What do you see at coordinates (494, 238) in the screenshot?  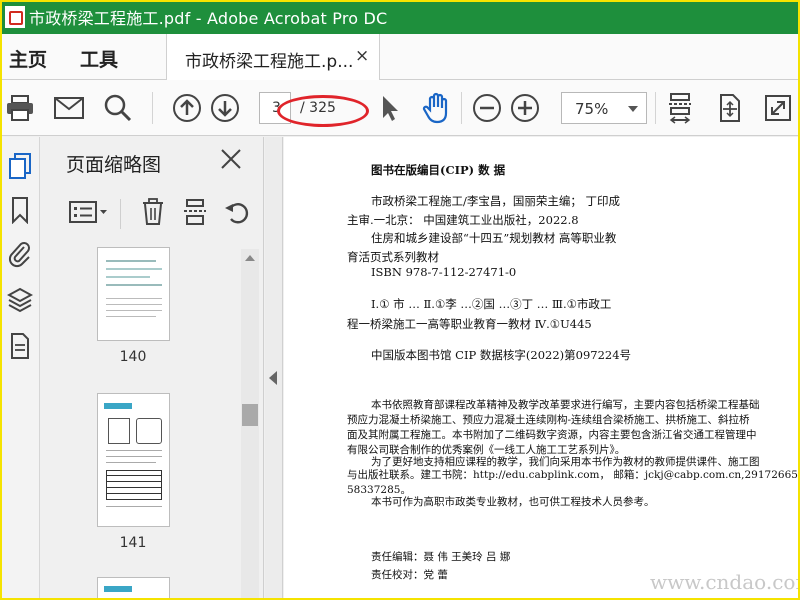 I see `doc-line: 住房和城乡建设部“十四五”规划教材 高等职业教` at bounding box center [494, 238].